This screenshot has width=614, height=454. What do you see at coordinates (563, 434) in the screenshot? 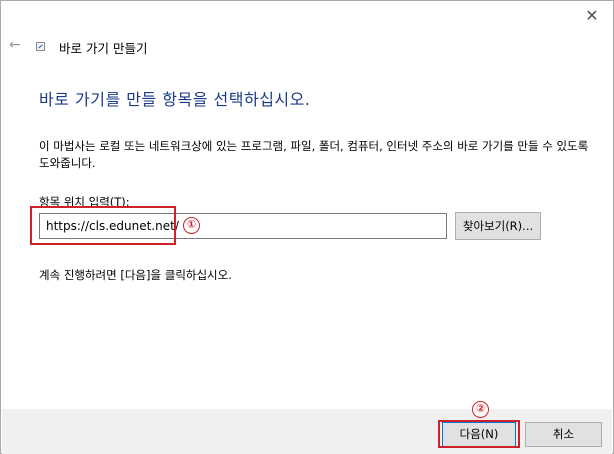
I see `cancel-button: 취소` at bounding box center [563, 434].